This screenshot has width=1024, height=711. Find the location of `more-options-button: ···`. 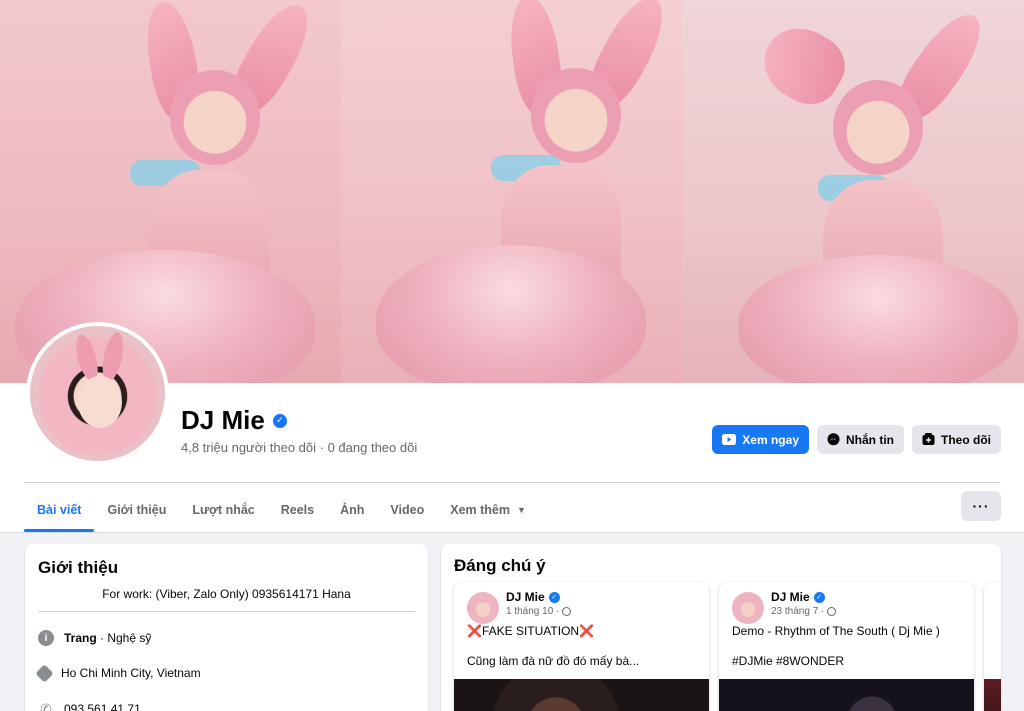

more-options-button: ··· is located at coordinates (981, 506).